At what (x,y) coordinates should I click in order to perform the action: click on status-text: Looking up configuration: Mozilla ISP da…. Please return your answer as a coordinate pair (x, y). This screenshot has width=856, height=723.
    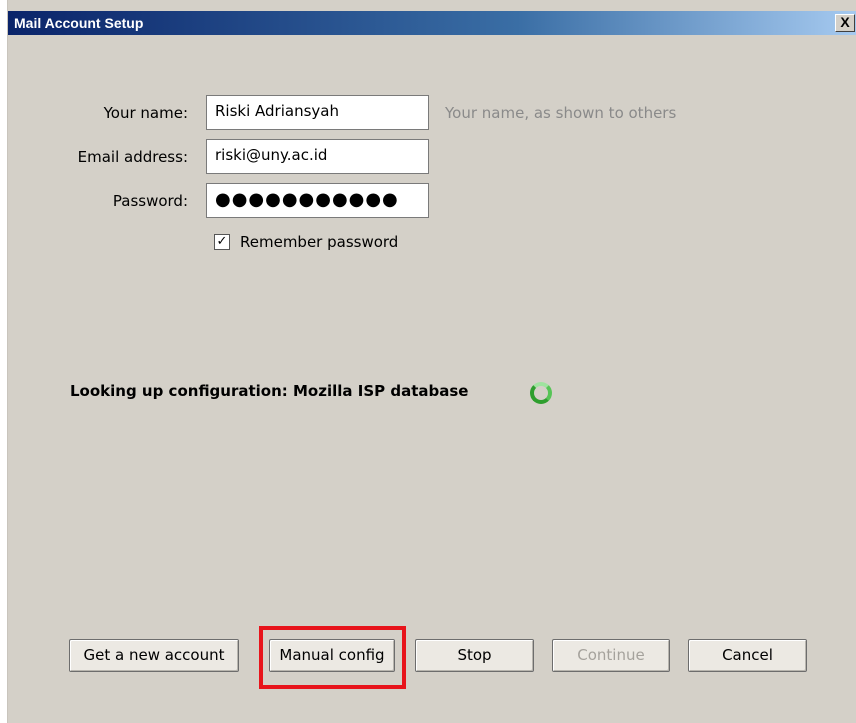
    Looking at the image, I should click on (269, 391).